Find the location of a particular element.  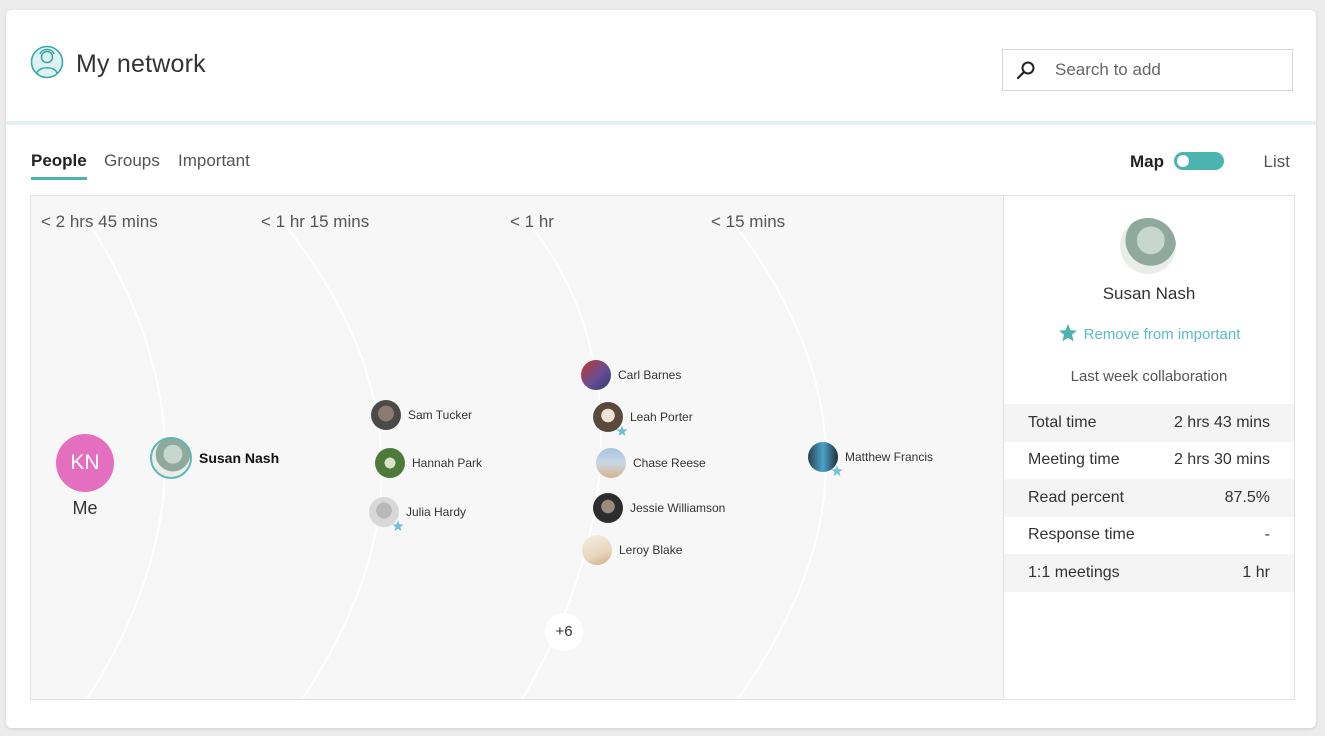

detail-name: Susan Nash is located at coordinates (1149, 293).